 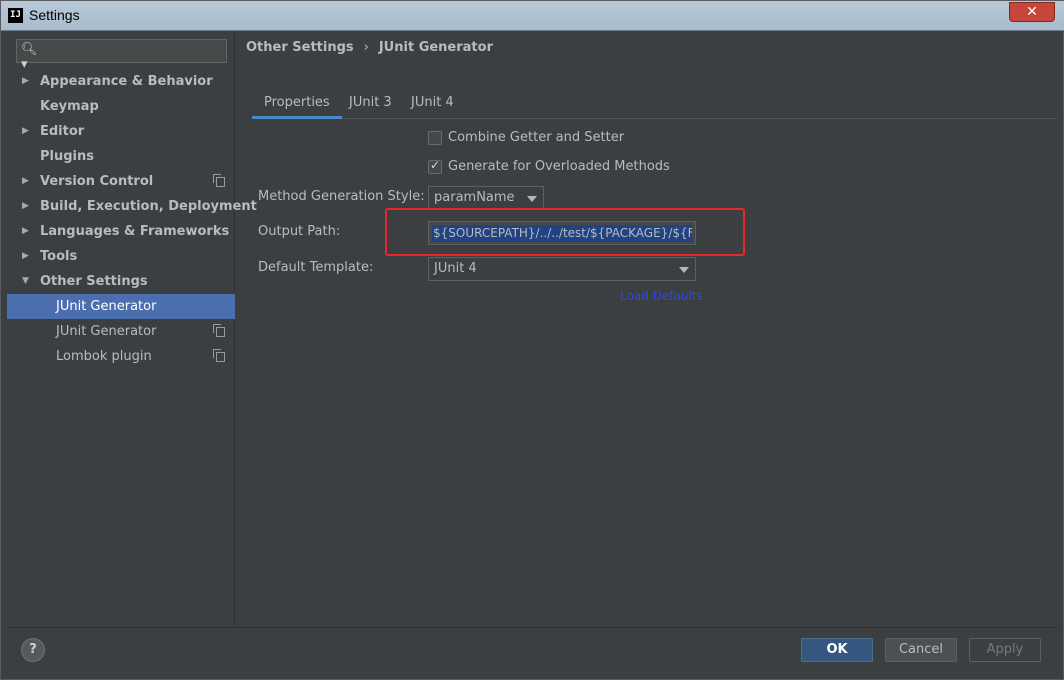 I want to click on sidebar-item-keymap: Keymap, so click(x=121, y=106).